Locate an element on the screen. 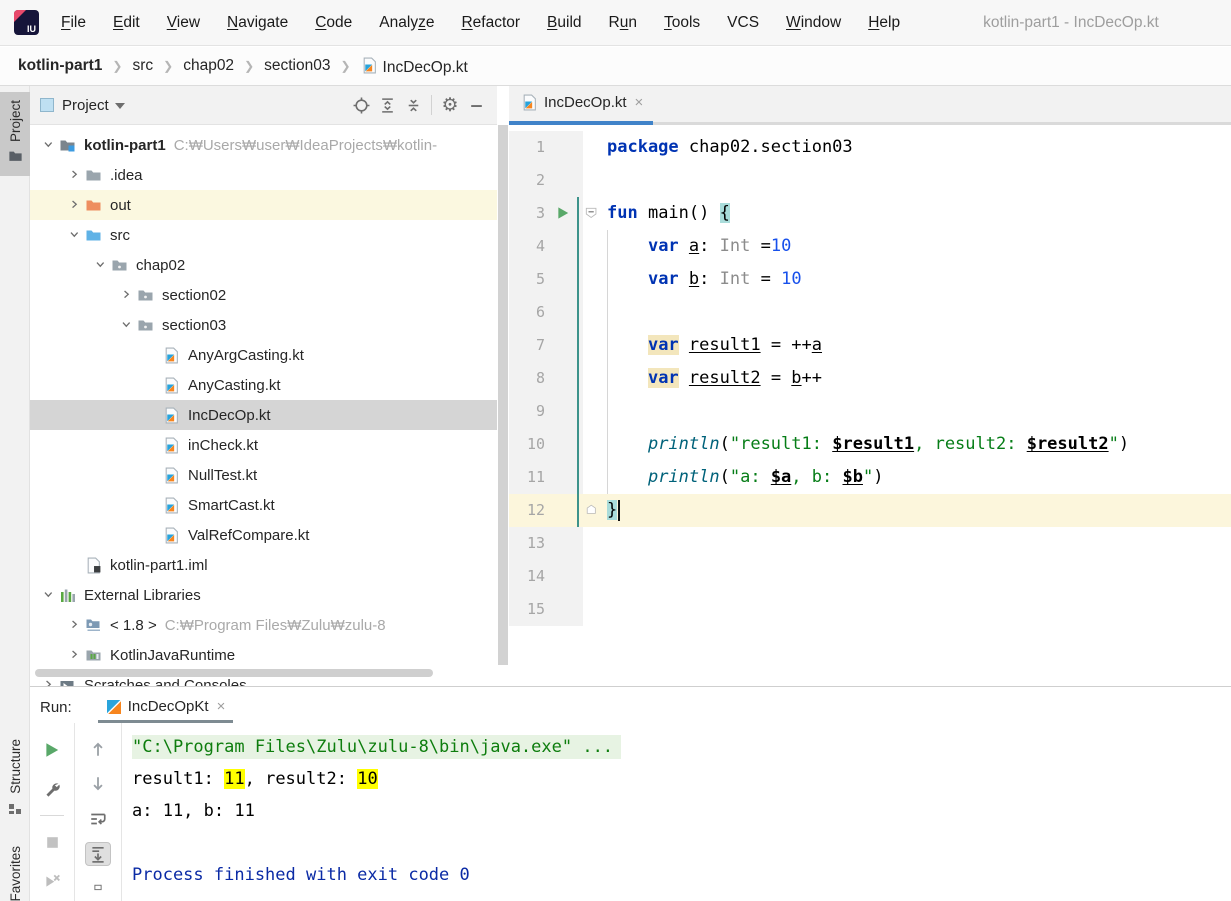  expand-all-icon is located at coordinates (387, 105).